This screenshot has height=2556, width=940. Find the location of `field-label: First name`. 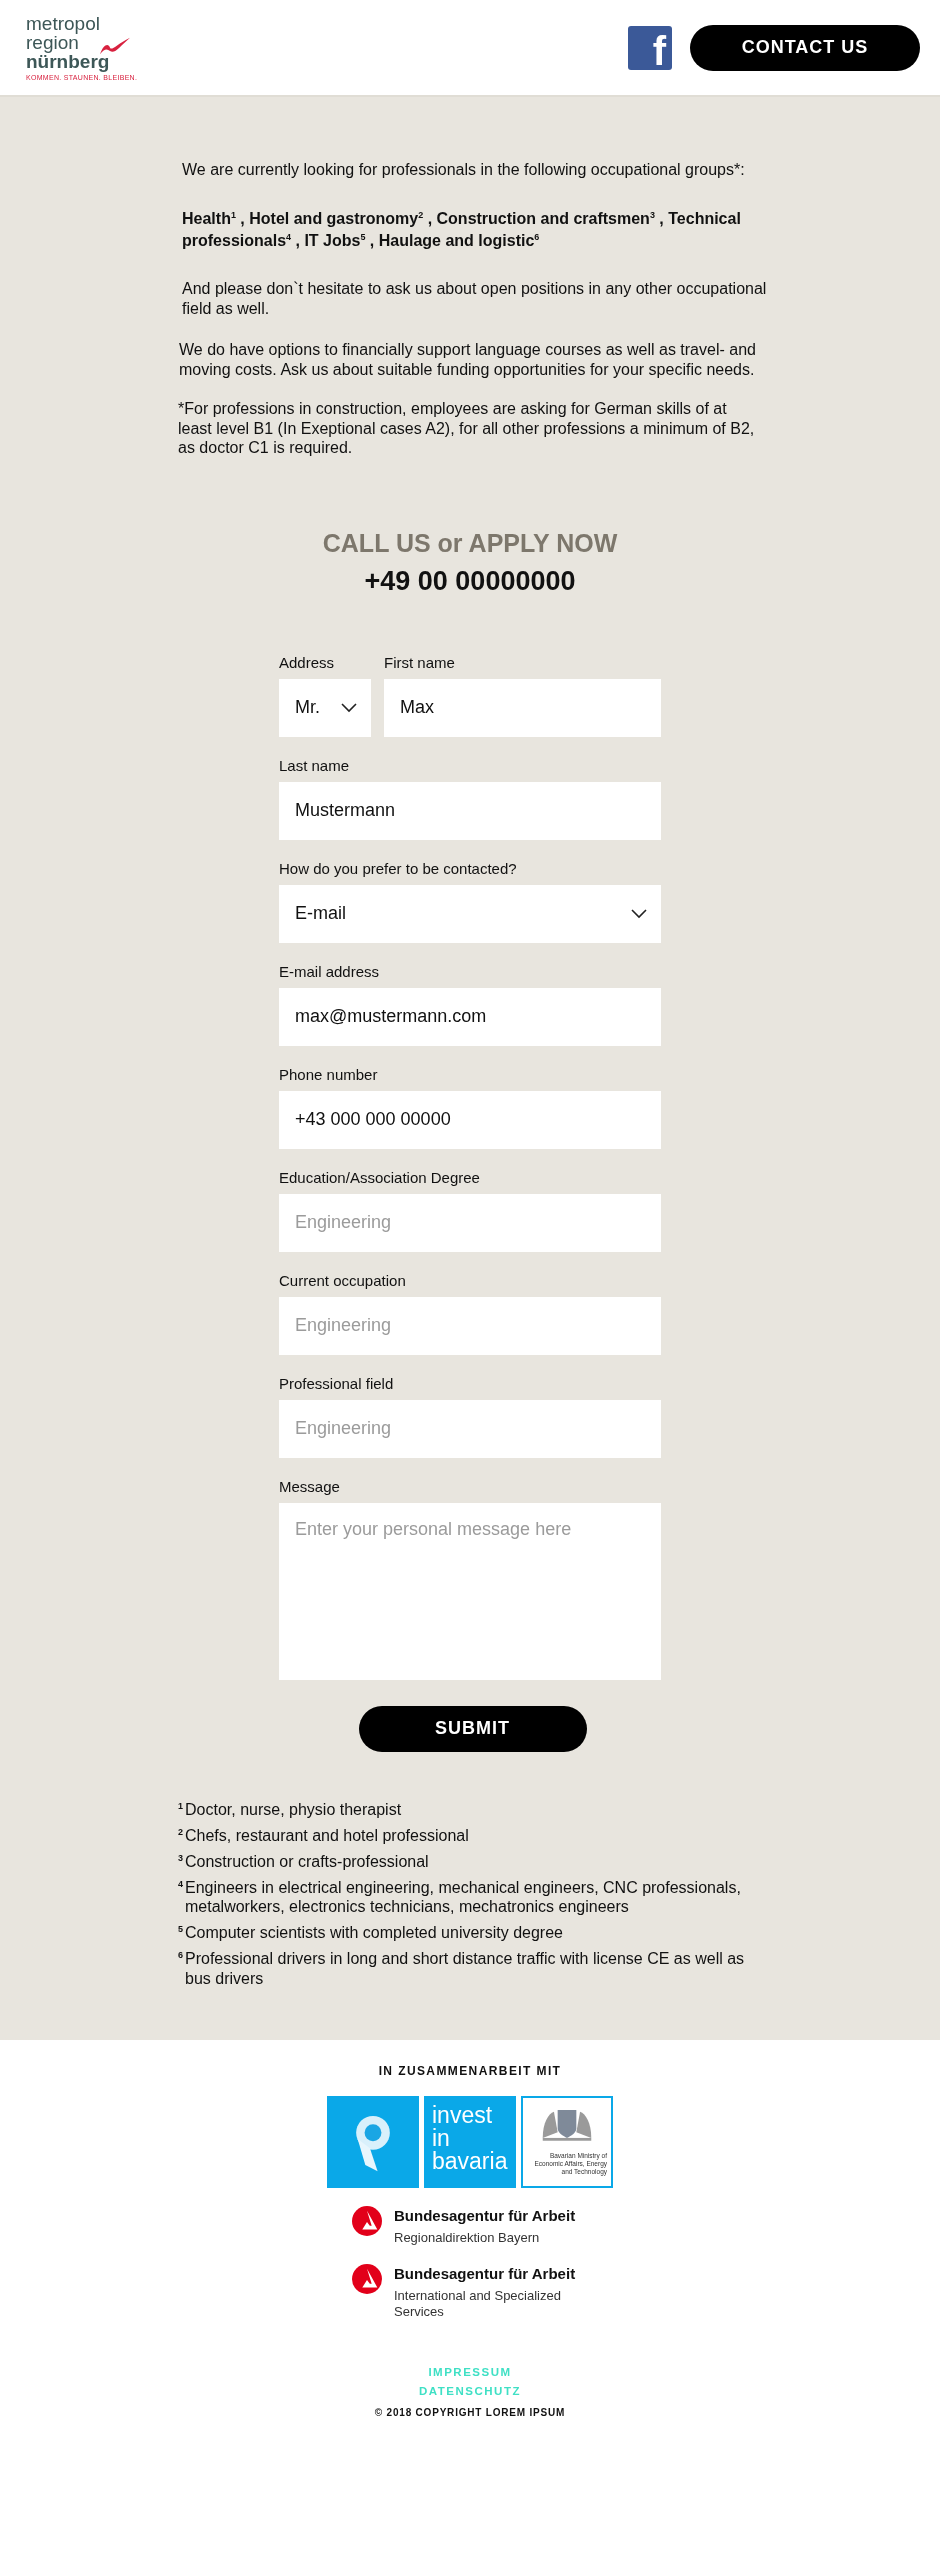

field-label: First name is located at coordinates (420, 662).